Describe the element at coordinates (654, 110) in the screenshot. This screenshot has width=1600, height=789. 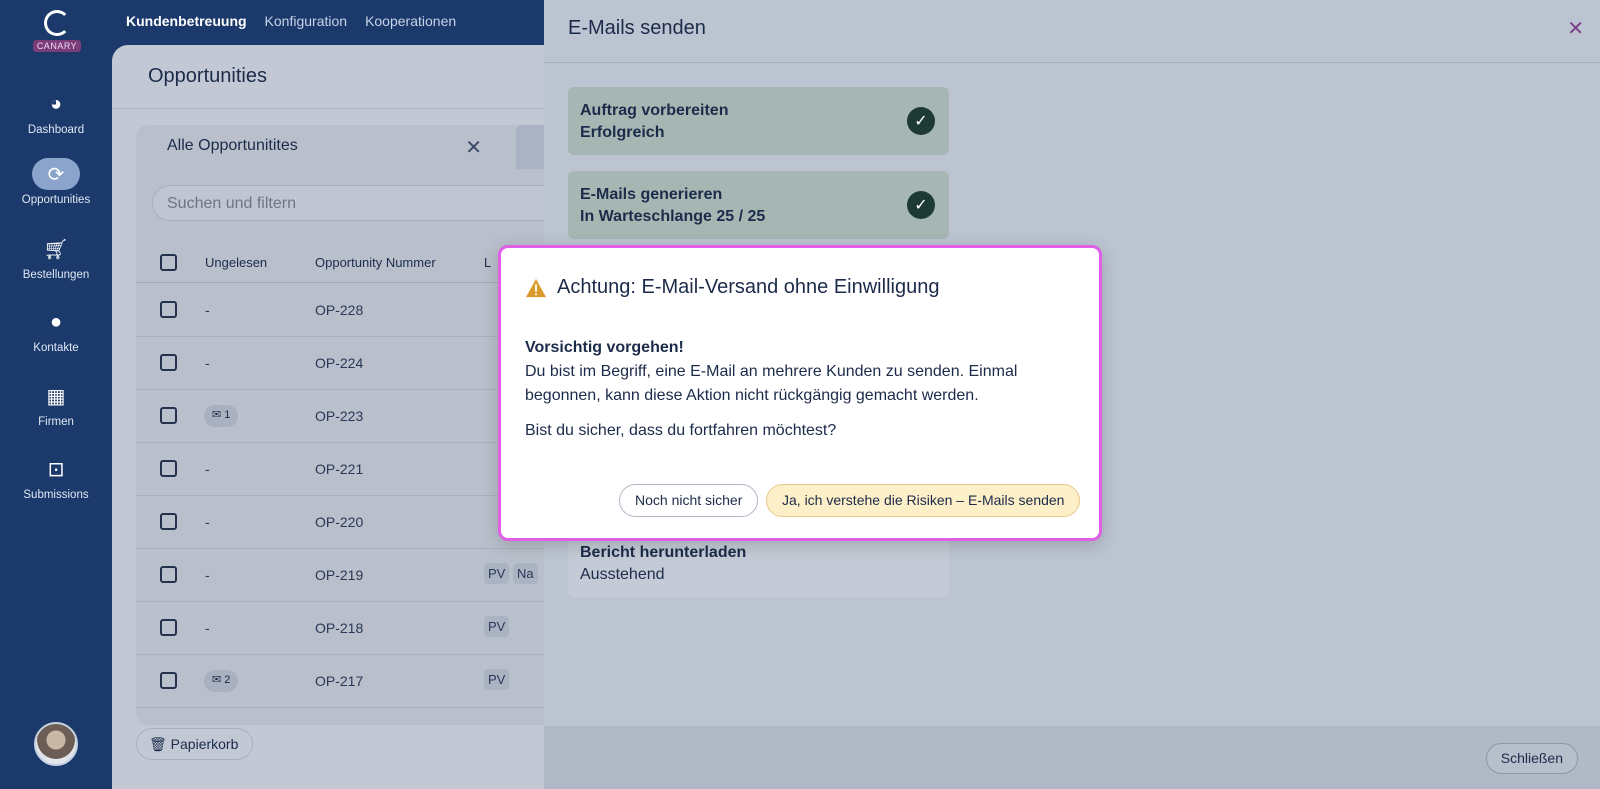
I see `step-title: Auftrag vorbereiten` at that location.